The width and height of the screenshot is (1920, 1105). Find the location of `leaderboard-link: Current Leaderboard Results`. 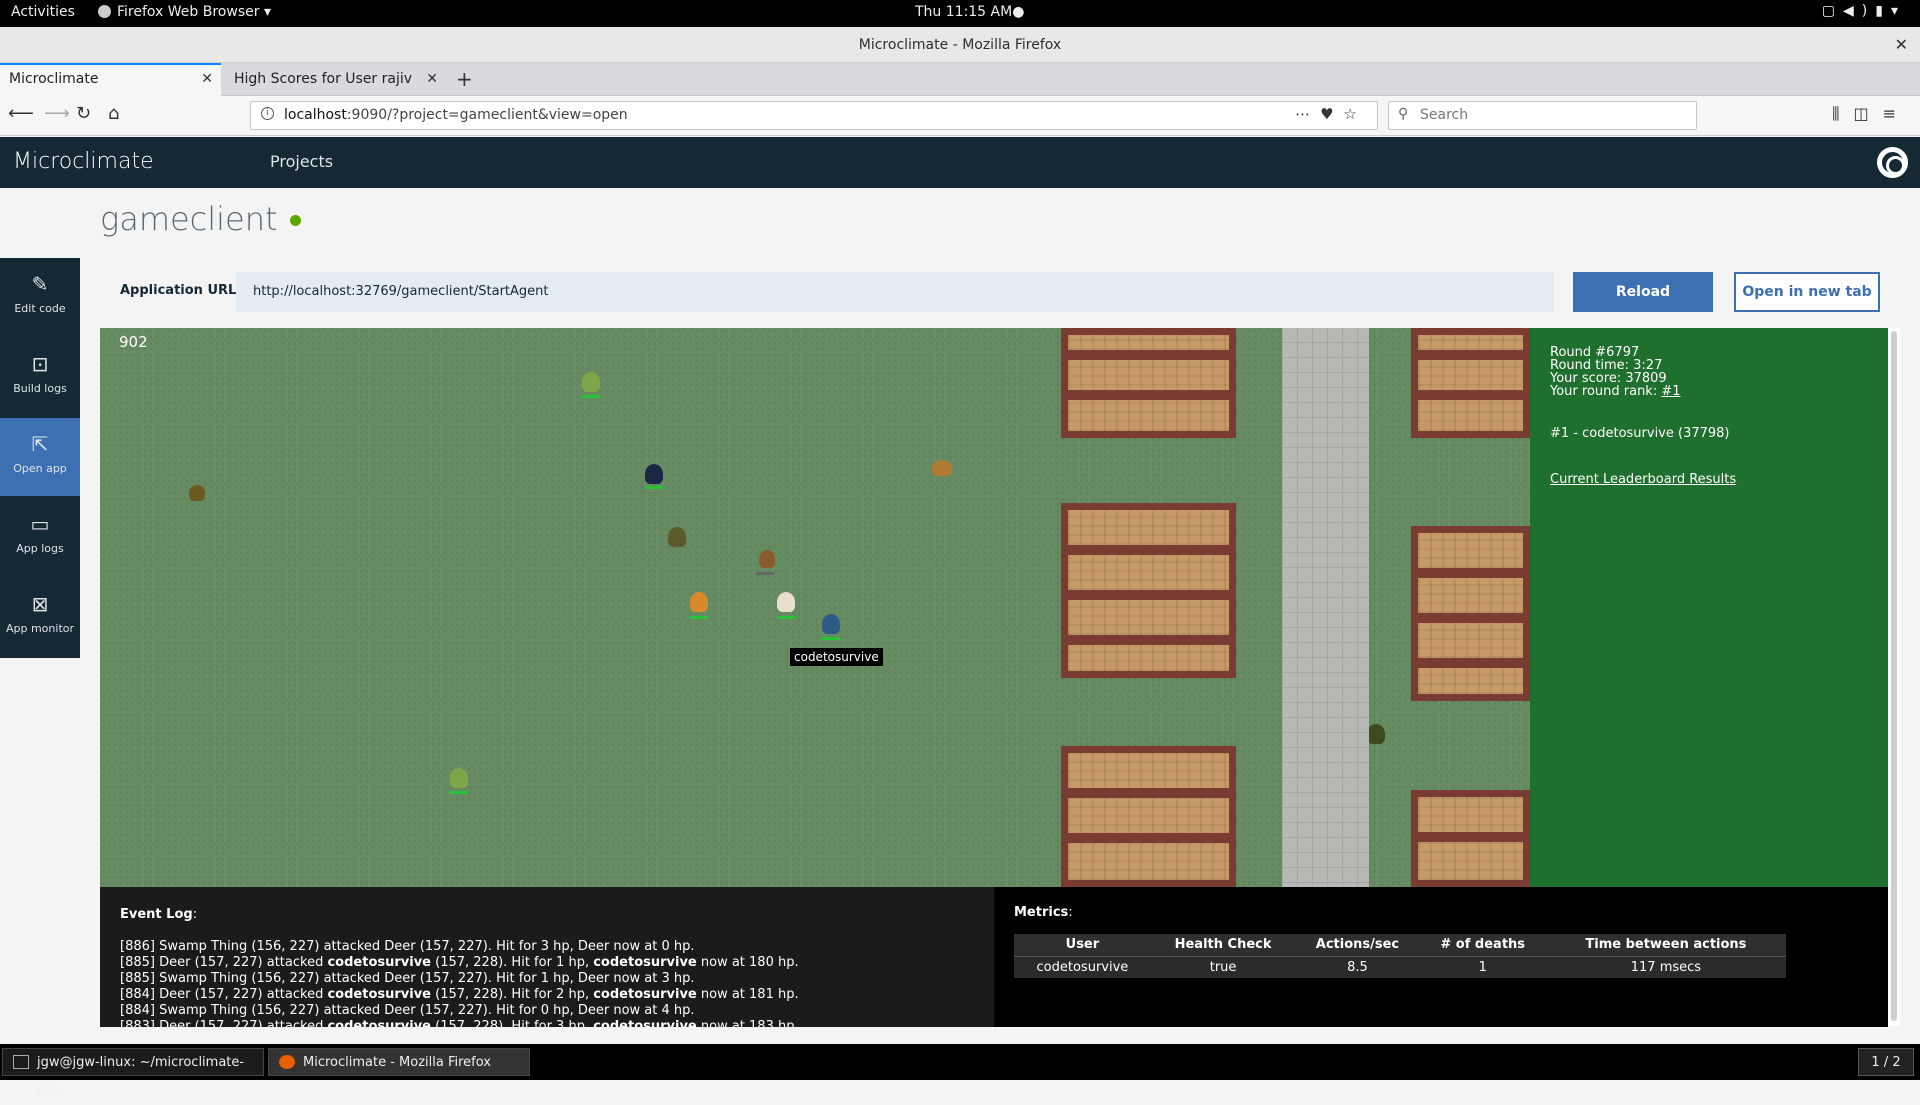

leaderboard-link: Current Leaderboard Results is located at coordinates (1643, 479).